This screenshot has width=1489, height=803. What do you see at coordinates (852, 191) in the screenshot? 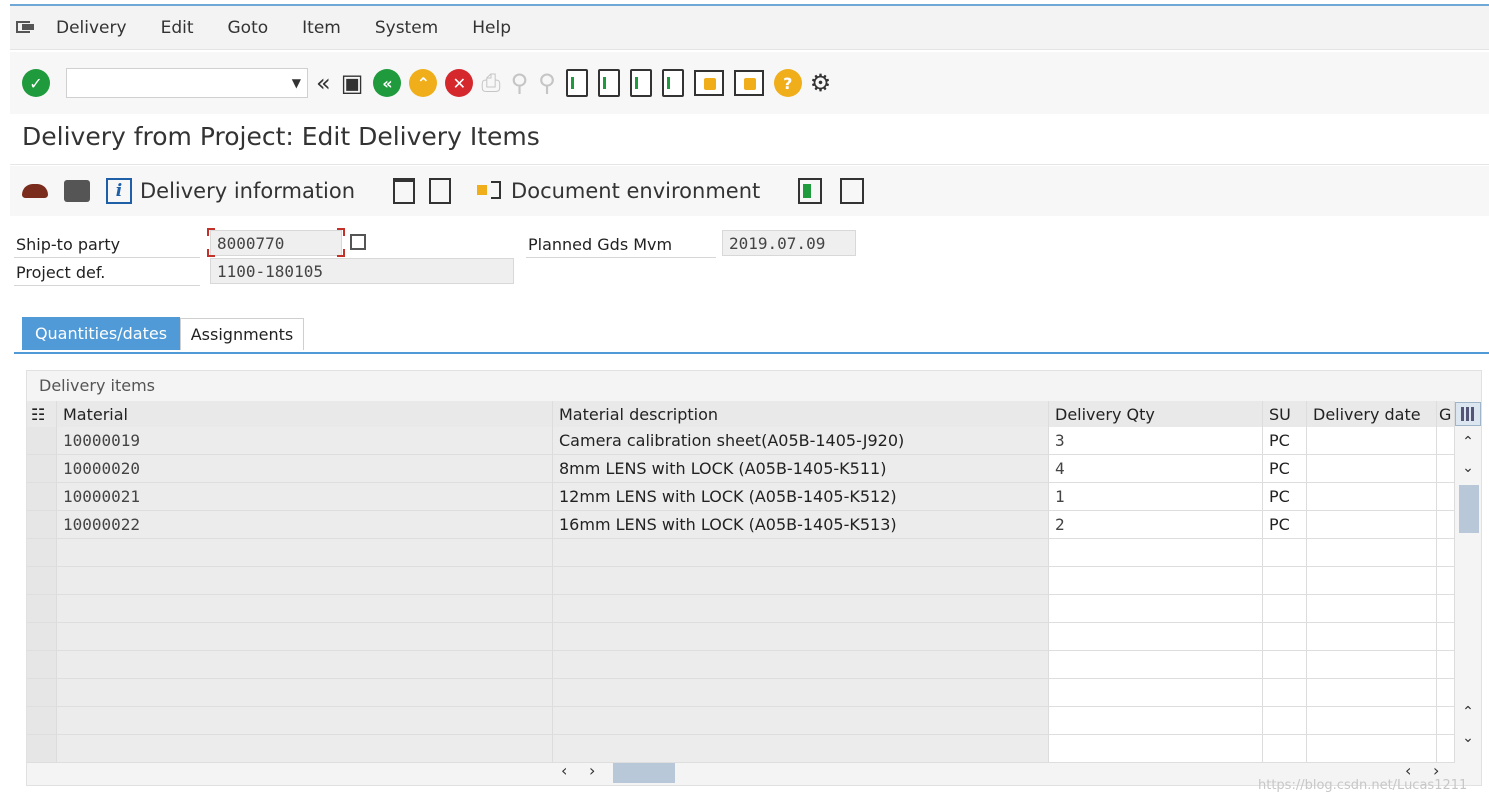
I see `deselect-all-icon` at bounding box center [852, 191].